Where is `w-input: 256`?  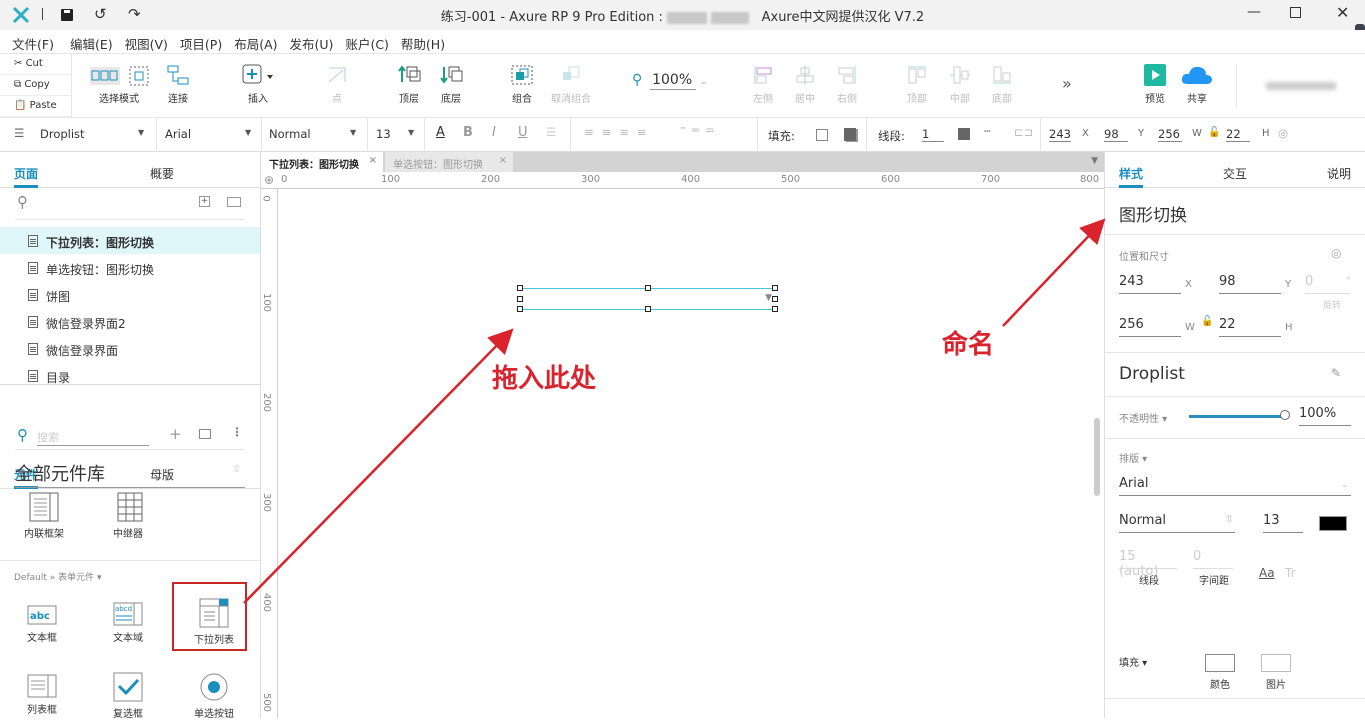 w-input: 256 is located at coordinates (1170, 134).